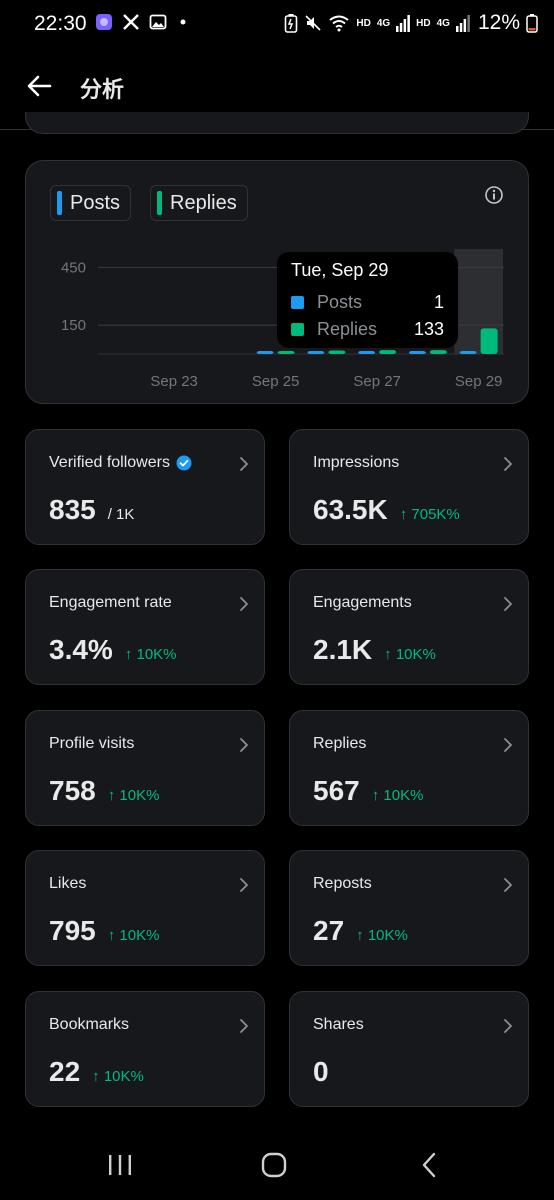 The width and height of the screenshot is (554, 1200). I want to click on metric-value: 0, so click(321, 1071).